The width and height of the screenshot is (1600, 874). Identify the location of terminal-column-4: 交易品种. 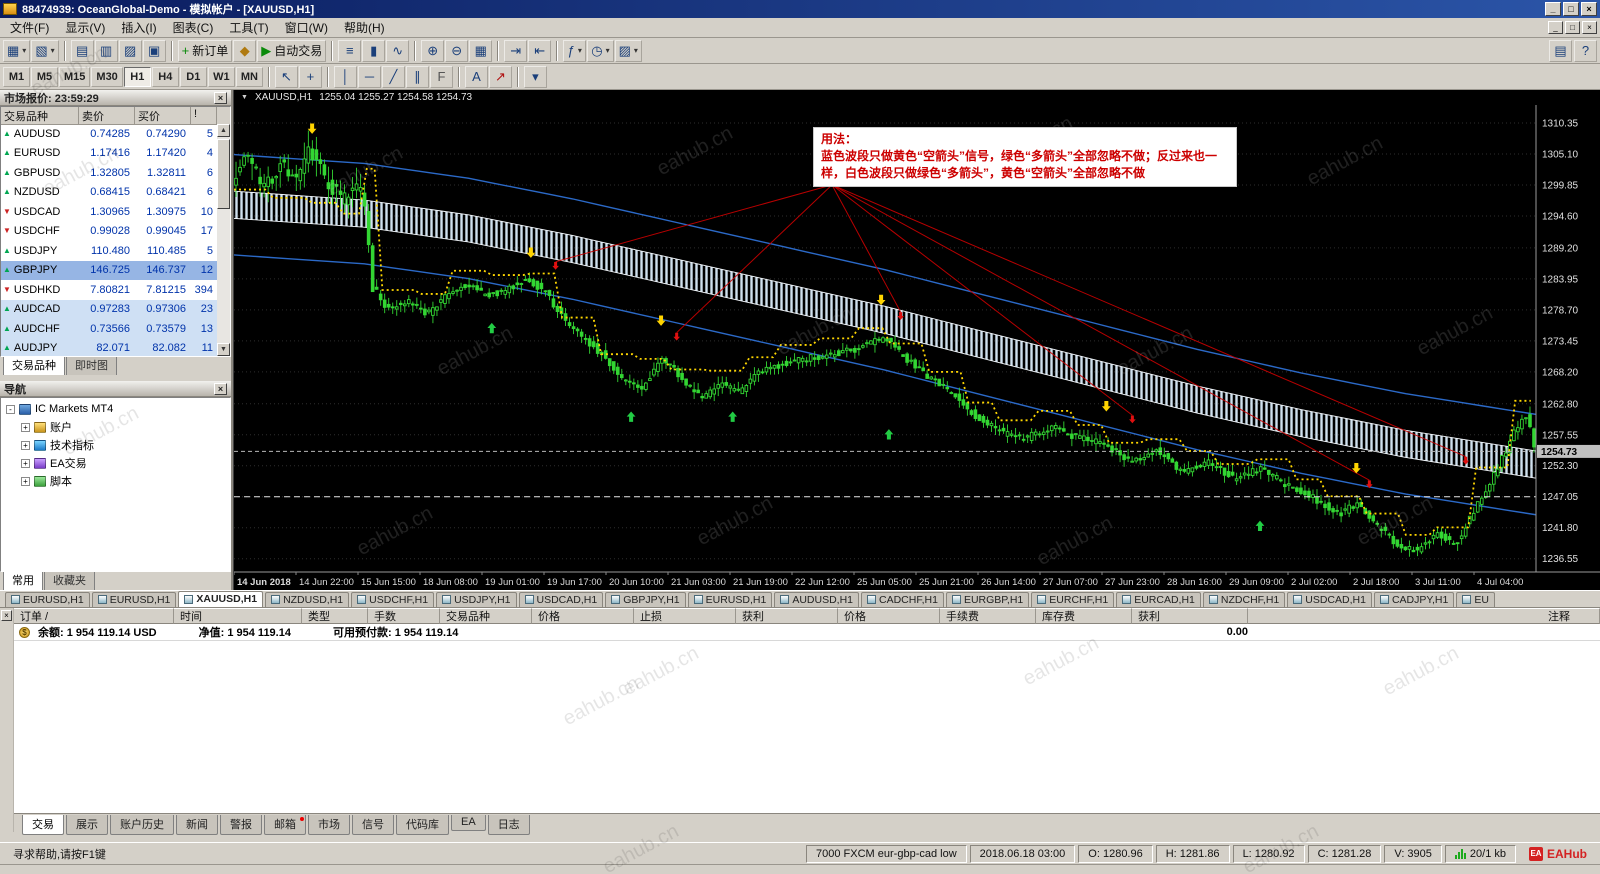
(486, 616).